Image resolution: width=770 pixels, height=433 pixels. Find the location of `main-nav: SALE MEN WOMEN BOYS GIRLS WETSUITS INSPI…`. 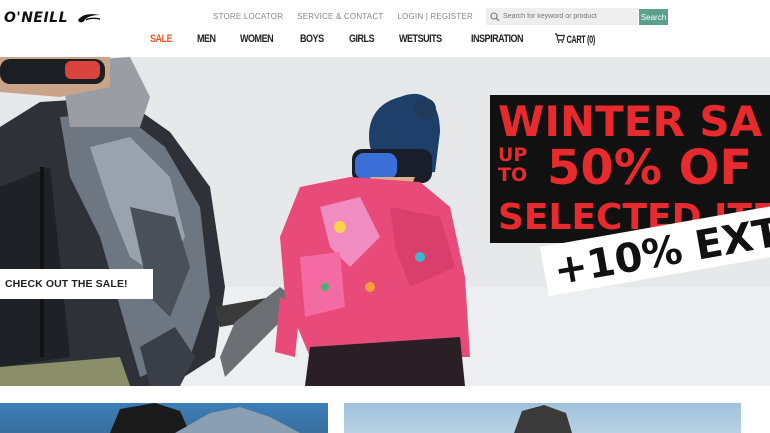

main-nav: SALE MEN WOMEN BOYS GIRLS WETSUITS INSPI… is located at coordinates (401, 39).